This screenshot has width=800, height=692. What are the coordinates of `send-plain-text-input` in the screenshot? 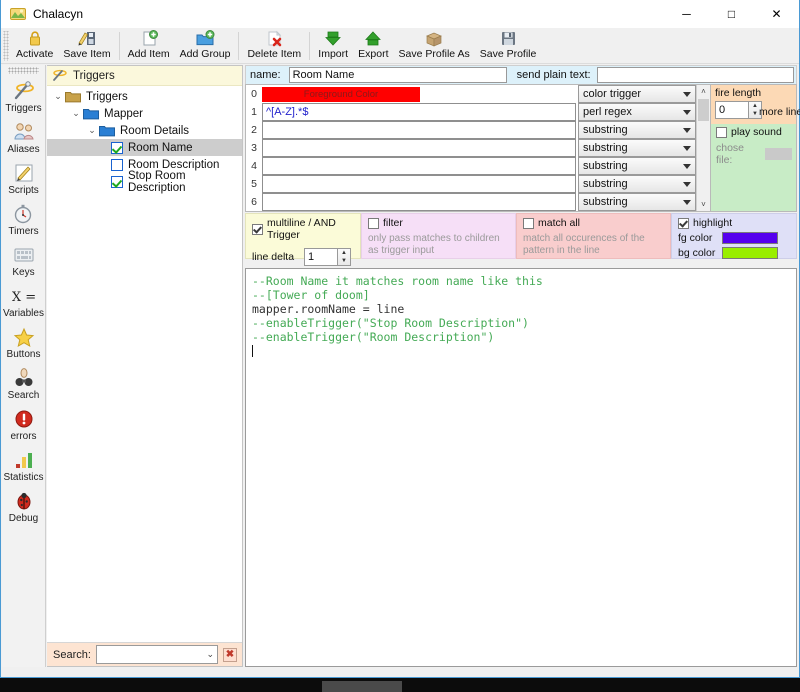 It's located at (695, 75).